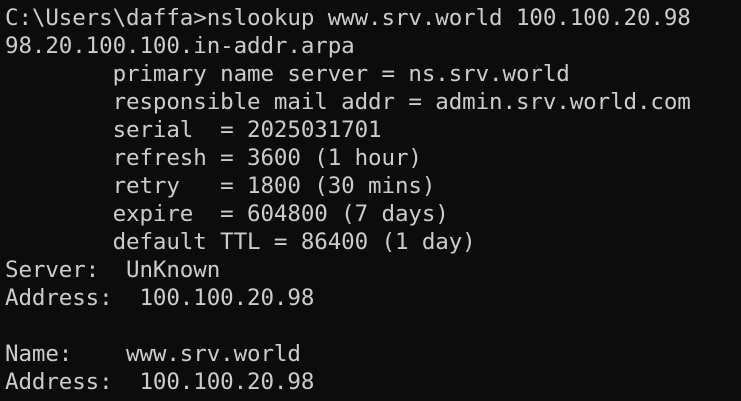 The height and width of the screenshot is (401, 741). I want to click on serial-line: serial = 2025031701, so click(193, 130).